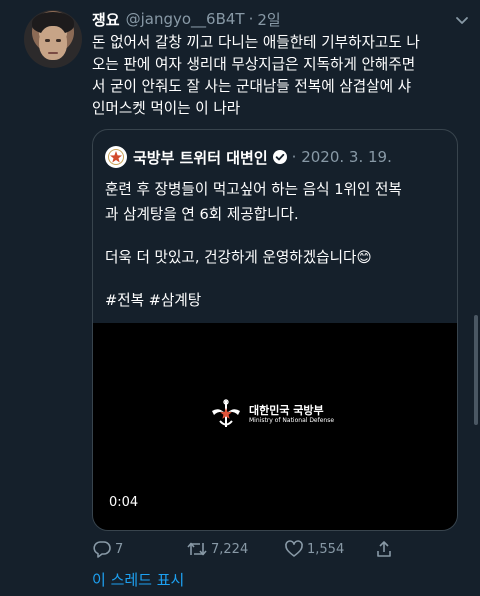 This screenshot has height=596, width=480. What do you see at coordinates (106, 19) in the screenshot?
I see `author-name: 쟁요` at bounding box center [106, 19].